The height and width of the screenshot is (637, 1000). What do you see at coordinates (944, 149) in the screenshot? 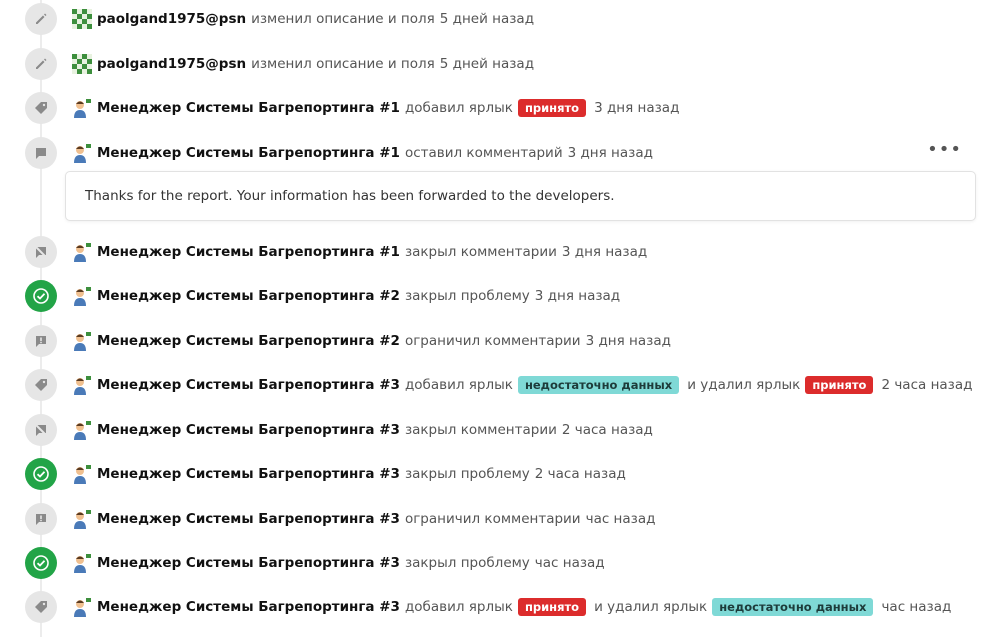
I see `more-options-button: •••` at bounding box center [944, 149].